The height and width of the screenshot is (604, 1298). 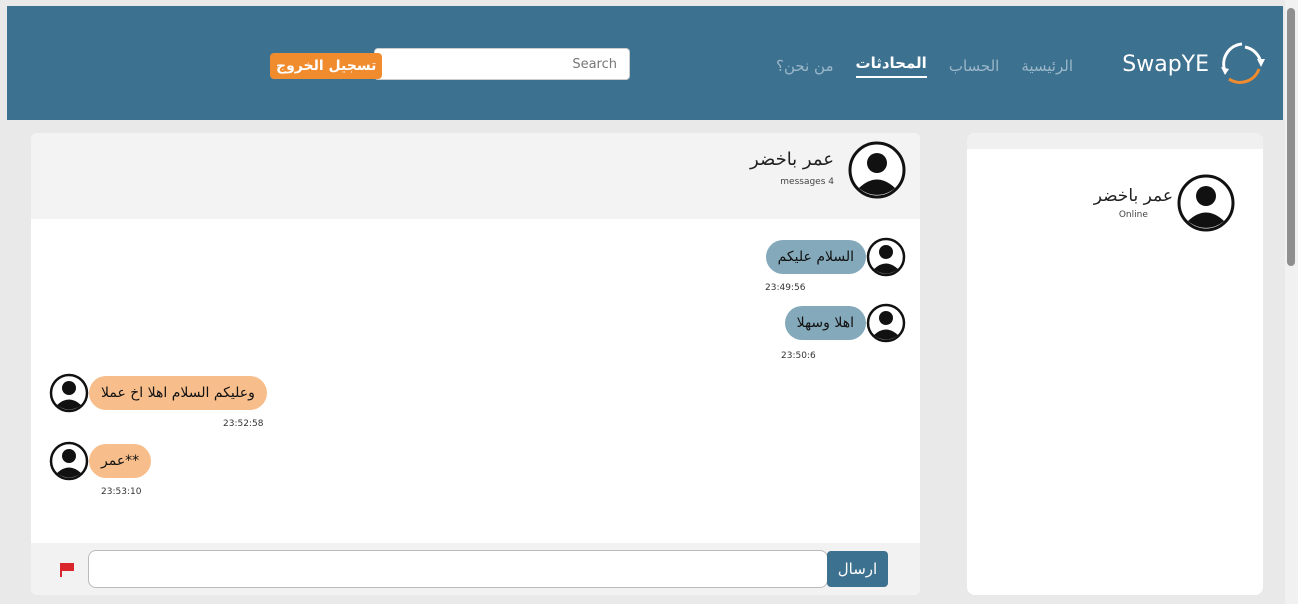 What do you see at coordinates (825, 323) in the screenshot?
I see `message-bubble: اهلا وسهلا` at bounding box center [825, 323].